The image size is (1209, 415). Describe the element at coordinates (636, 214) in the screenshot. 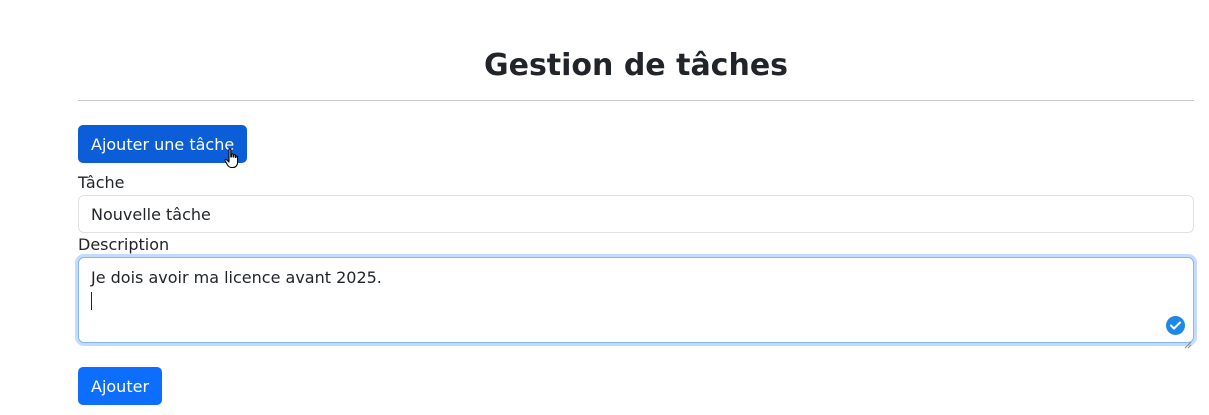

I see `task-input: Nouvelle tâche` at that location.